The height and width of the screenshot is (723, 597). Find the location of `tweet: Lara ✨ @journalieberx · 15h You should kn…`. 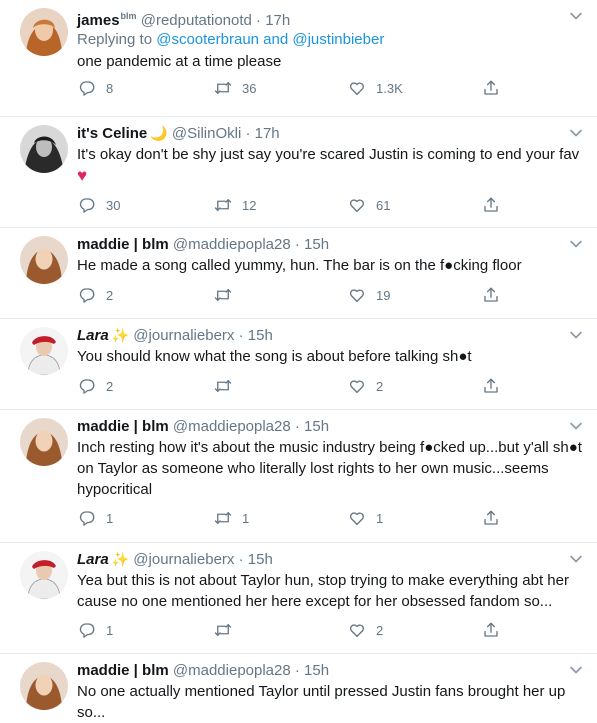

tweet: Lara ✨ @journalieberx · 15h You should kn… is located at coordinates (298, 364).